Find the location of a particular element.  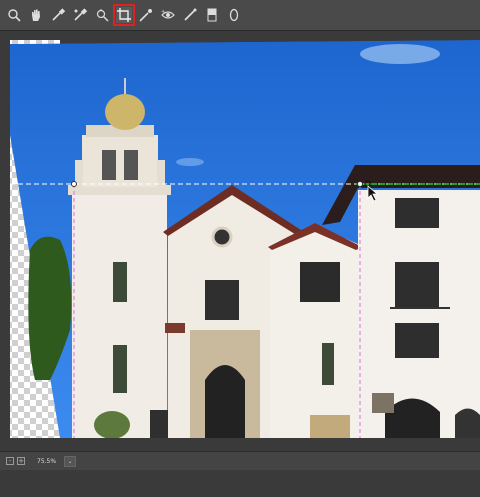

crop-tool-icon is located at coordinates (124, 15).